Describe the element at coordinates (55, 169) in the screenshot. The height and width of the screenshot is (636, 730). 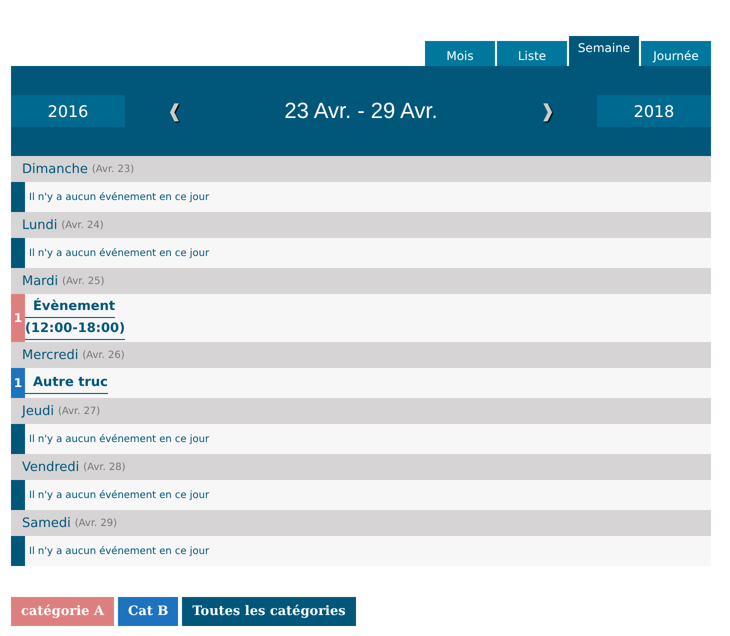
I see `day-name: Dimanche` at that location.